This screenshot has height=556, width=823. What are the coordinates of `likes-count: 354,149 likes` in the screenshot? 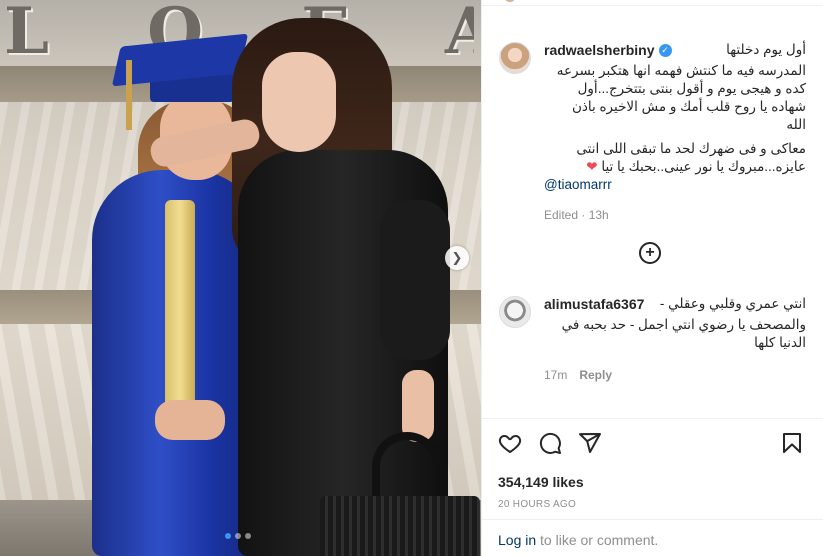 It's located at (541, 482).